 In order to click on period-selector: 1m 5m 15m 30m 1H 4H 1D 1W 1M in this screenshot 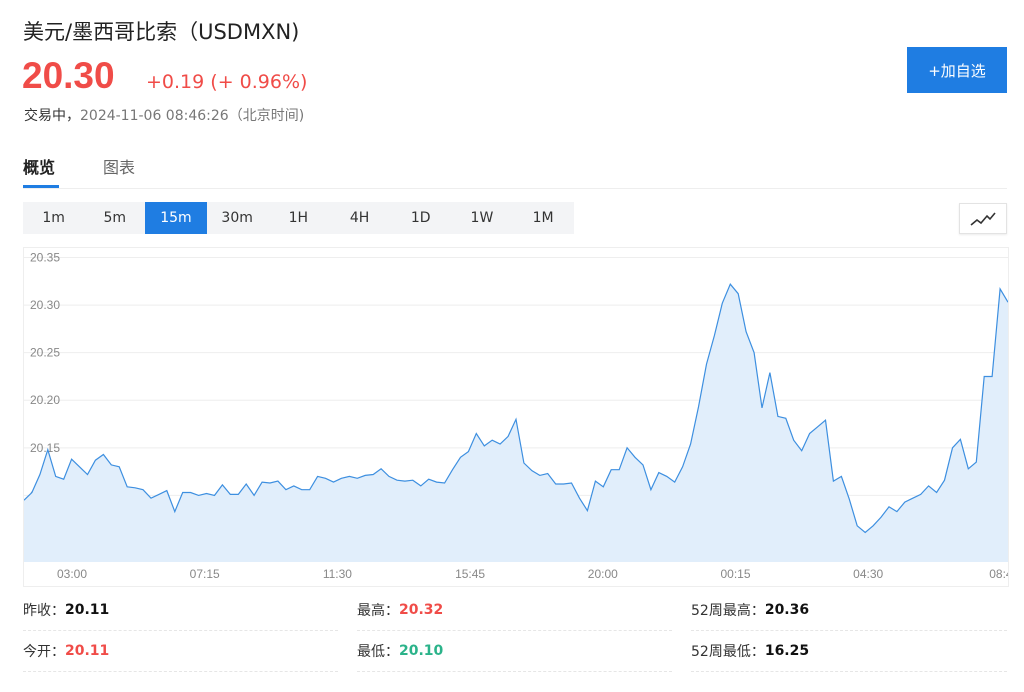, I will do `click(298, 218)`.